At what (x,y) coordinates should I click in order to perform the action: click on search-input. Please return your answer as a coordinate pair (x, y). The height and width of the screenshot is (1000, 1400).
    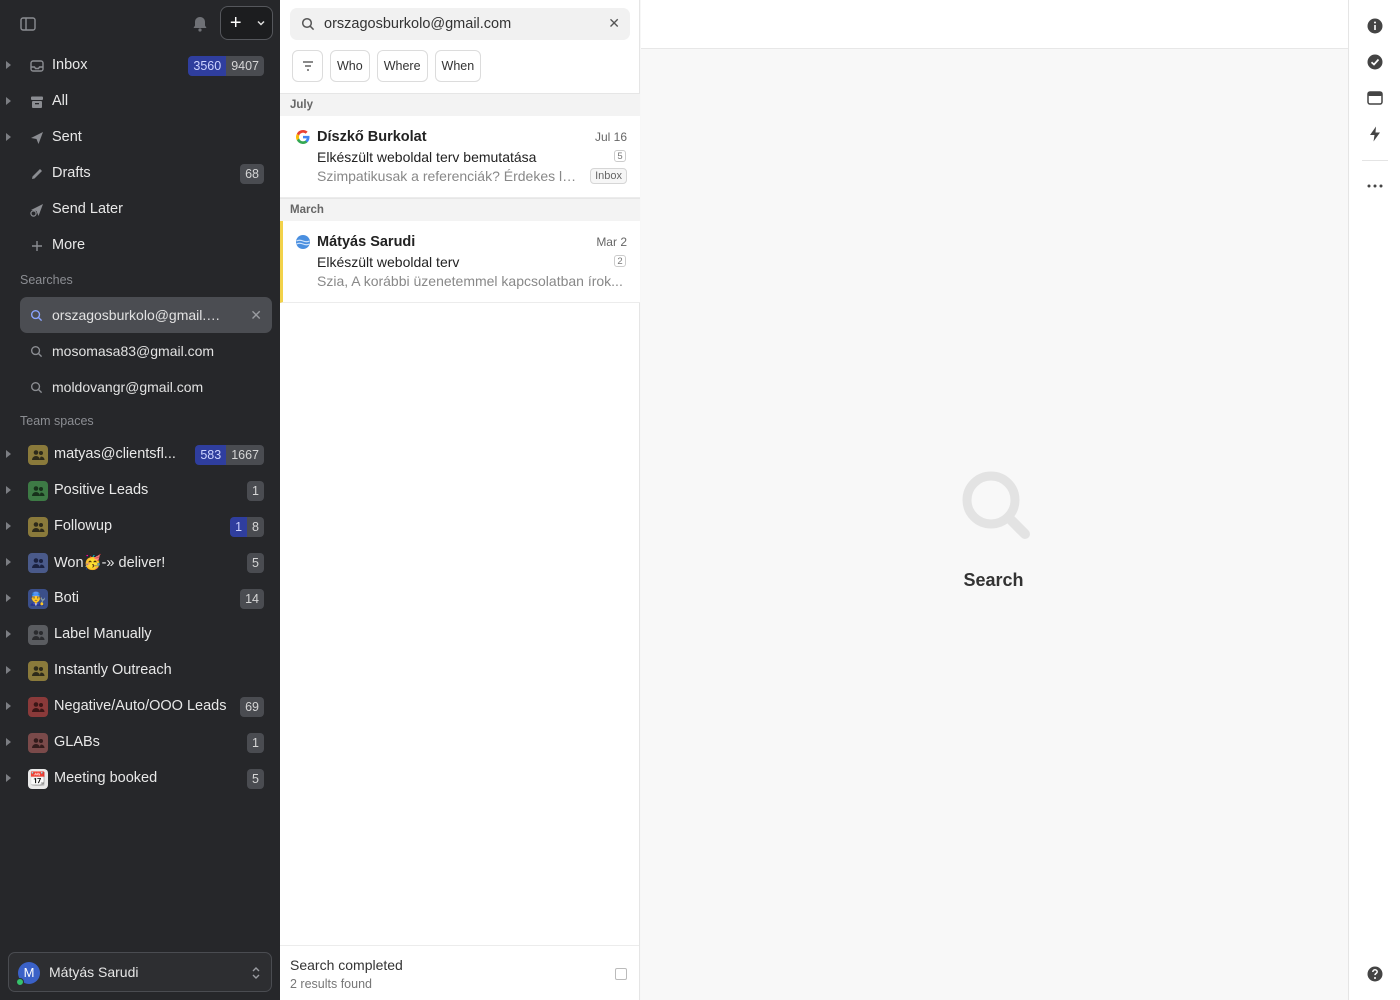
    Looking at the image, I should click on (459, 24).